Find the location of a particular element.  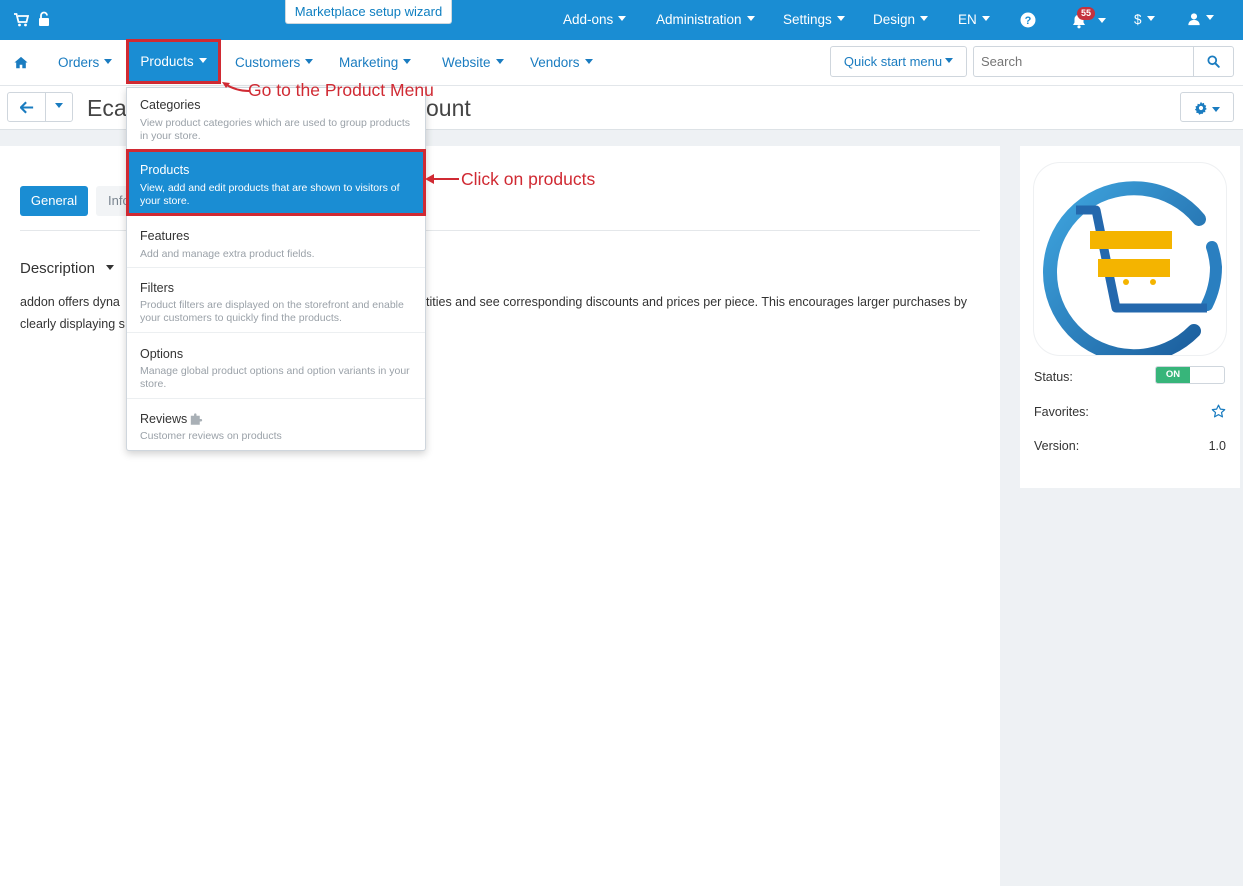

version-value: 1.0 is located at coordinates (1217, 446).